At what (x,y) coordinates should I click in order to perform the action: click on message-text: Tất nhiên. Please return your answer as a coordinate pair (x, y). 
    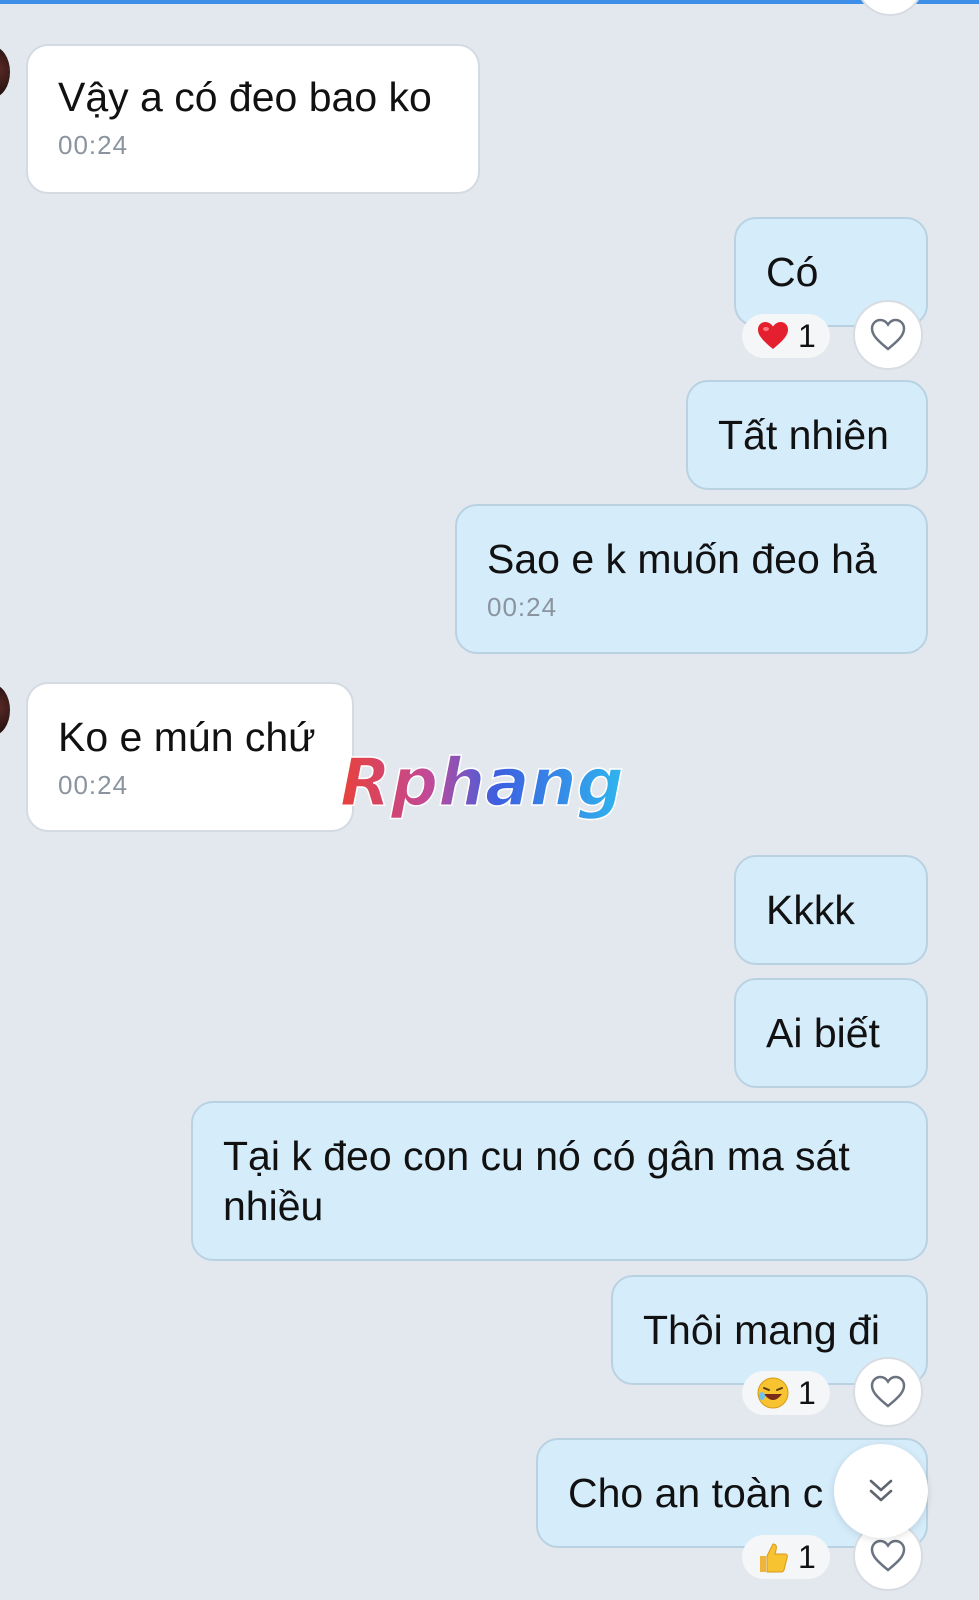
    Looking at the image, I should click on (803, 435).